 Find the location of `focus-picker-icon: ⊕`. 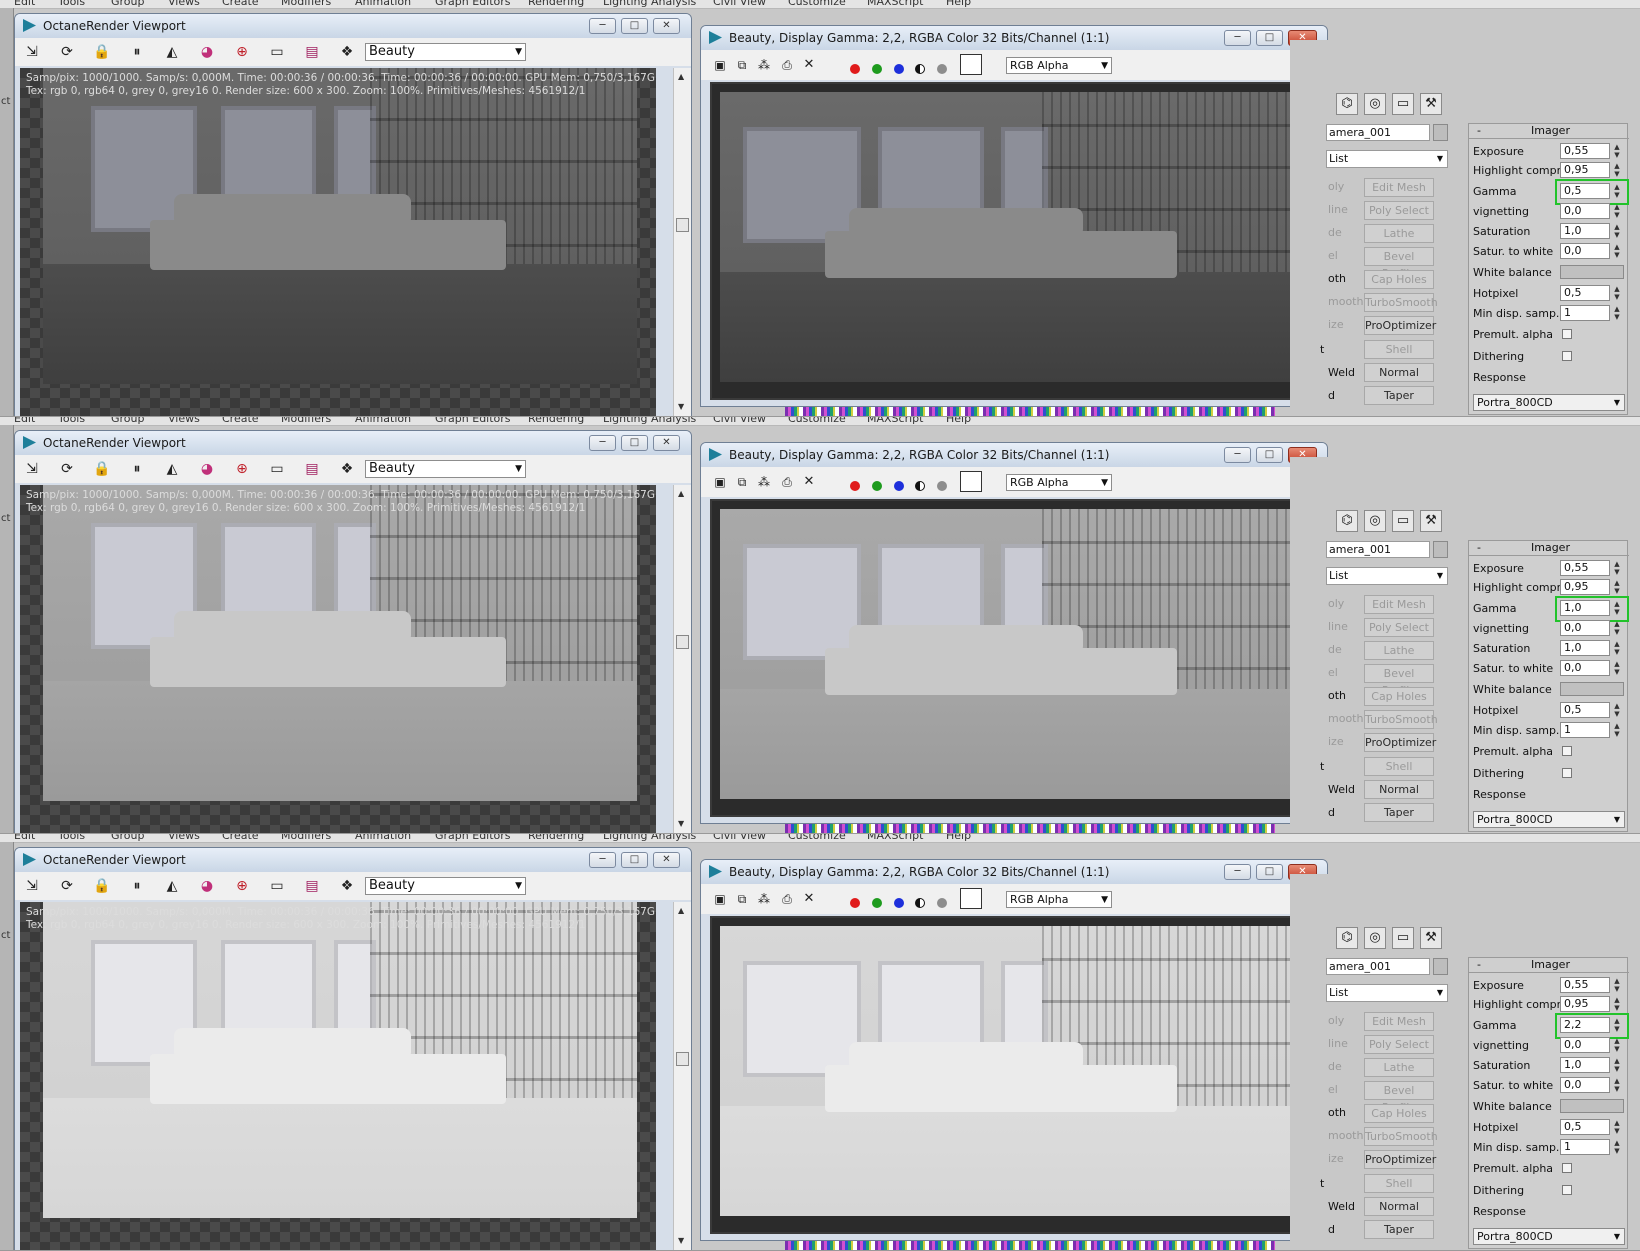

focus-picker-icon: ⊕ is located at coordinates (242, 52).